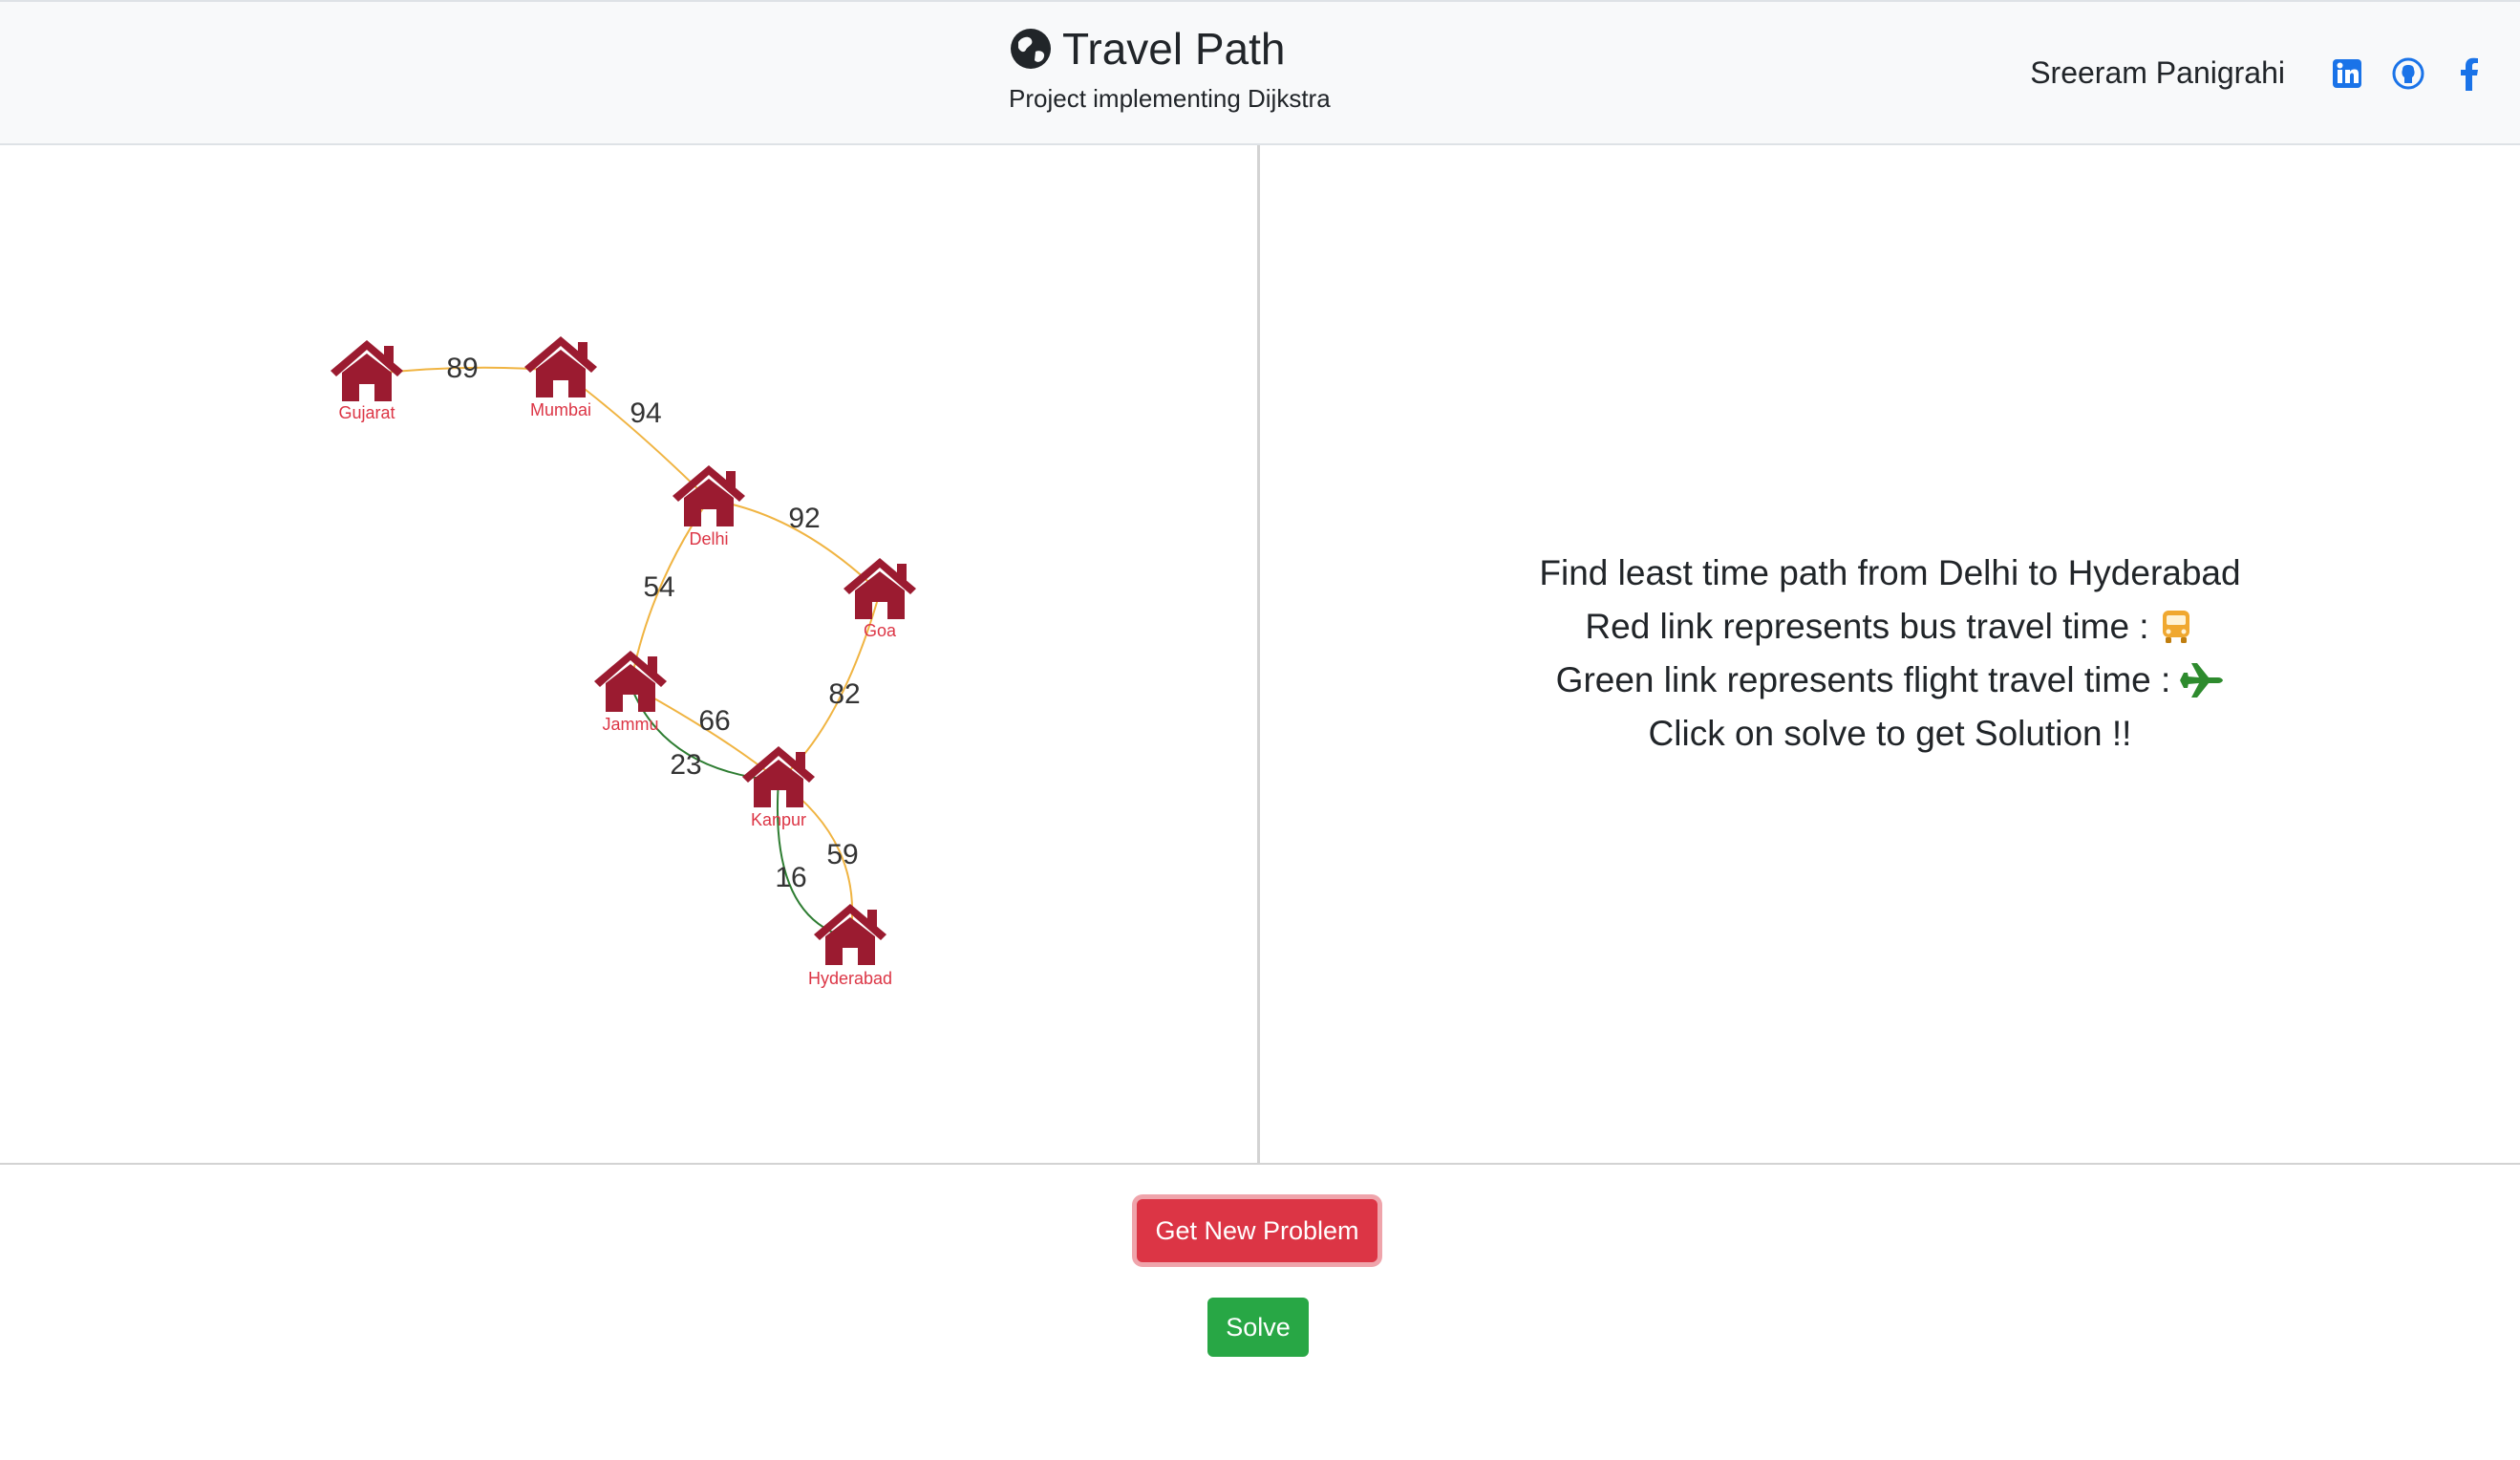 The width and height of the screenshot is (2520, 1460). Describe the element at coordinates (462, 368) in the screenshot. I see `edge-weight-label: 89` at that location.